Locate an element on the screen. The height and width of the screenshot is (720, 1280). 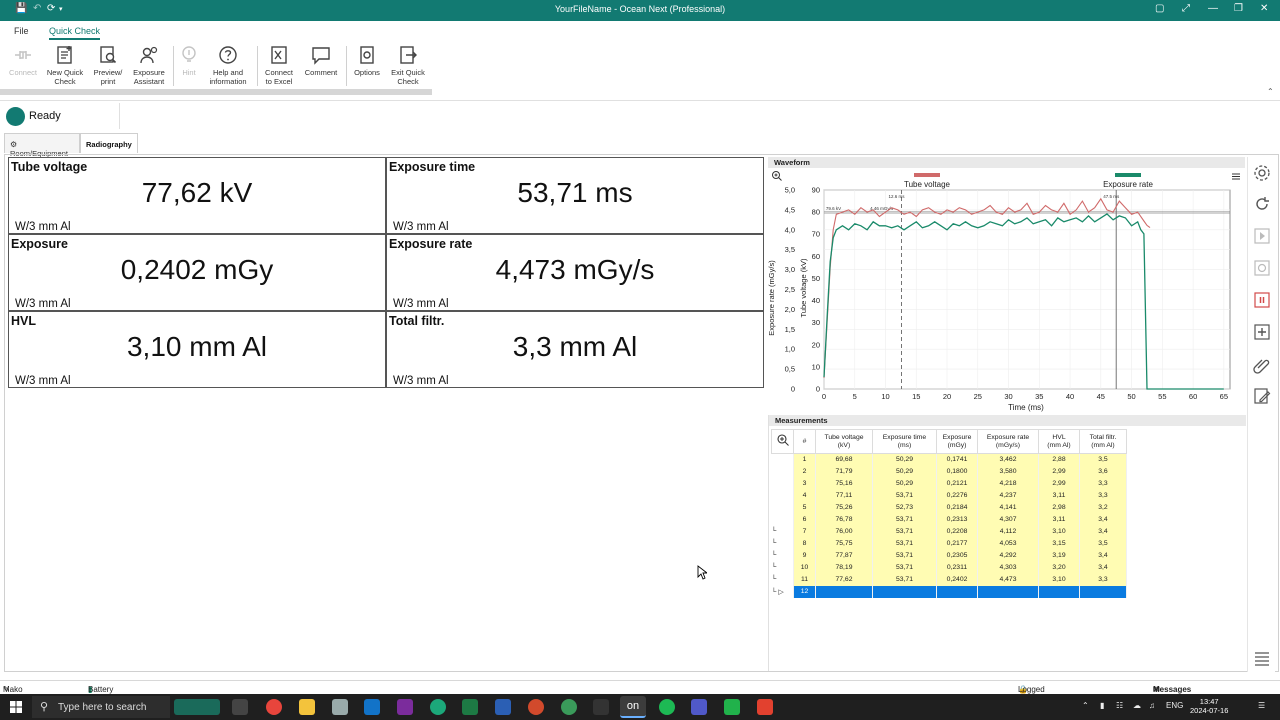
table-row: 3 75,16 50,29 0,2121 4,218 2,99 3,3 is located at coordinates (949, 483).